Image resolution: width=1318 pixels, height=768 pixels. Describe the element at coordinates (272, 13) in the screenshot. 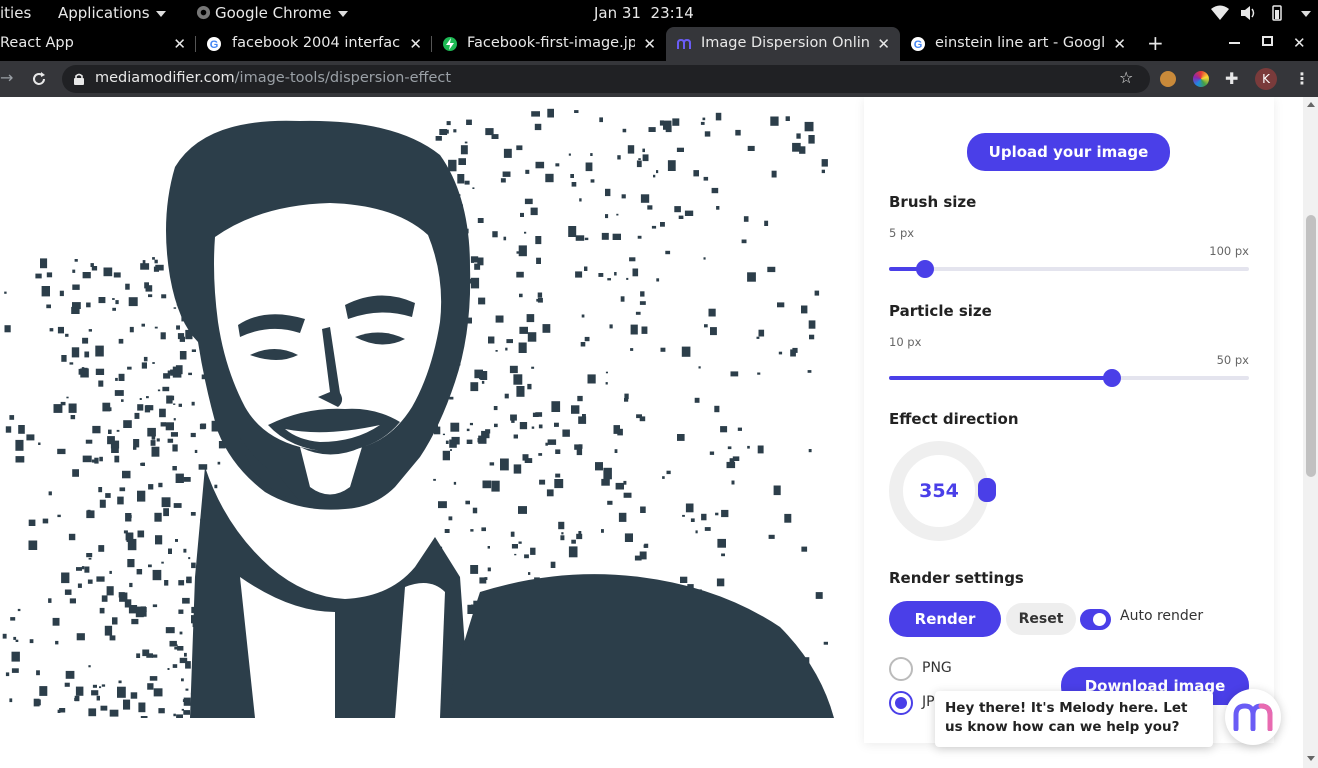

I see `chrome-app-menu: Google Chrome` at that location.